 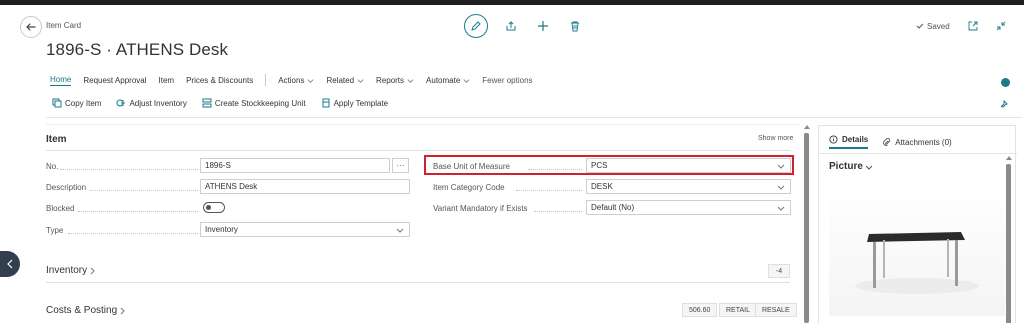 What do you see at coordinates (507, 80) in the screenshot?
I see `fewer-options-button: Fewer options` at bounding box center [507, 80].